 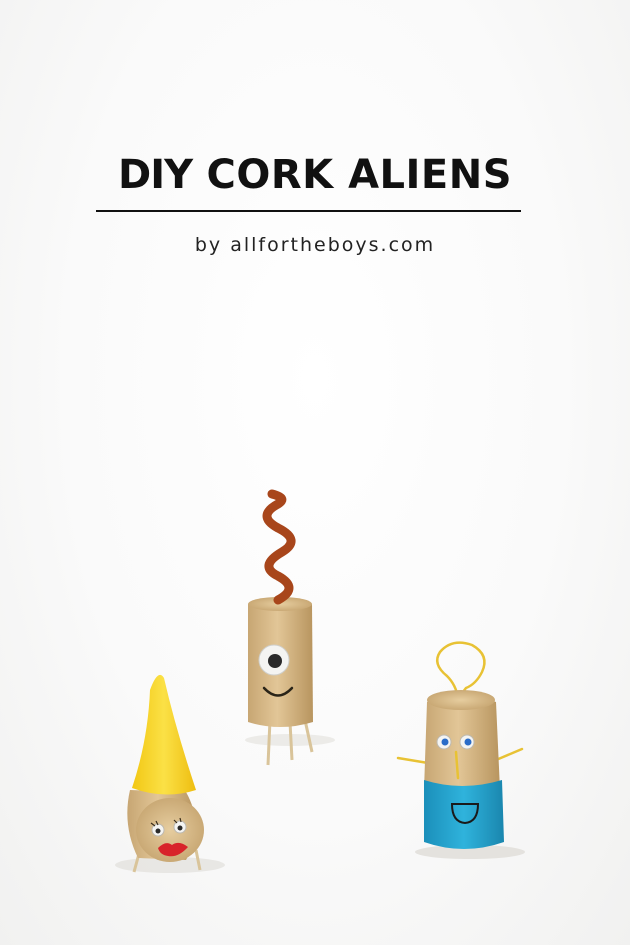 I want to click on cork-top, so click(x=461, y=700).